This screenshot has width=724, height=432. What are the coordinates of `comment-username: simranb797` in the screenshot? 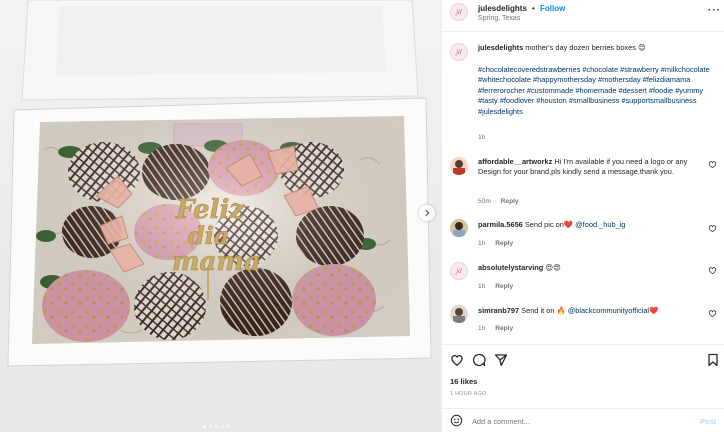 It's located at (498, 310).